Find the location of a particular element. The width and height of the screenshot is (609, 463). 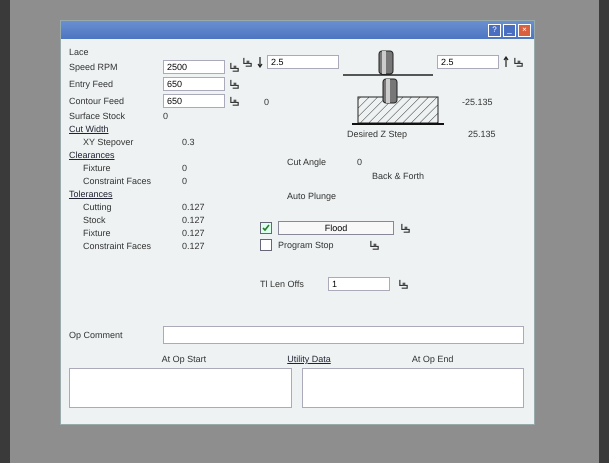

group-link: Clearances is located at coordinates (155, 155).